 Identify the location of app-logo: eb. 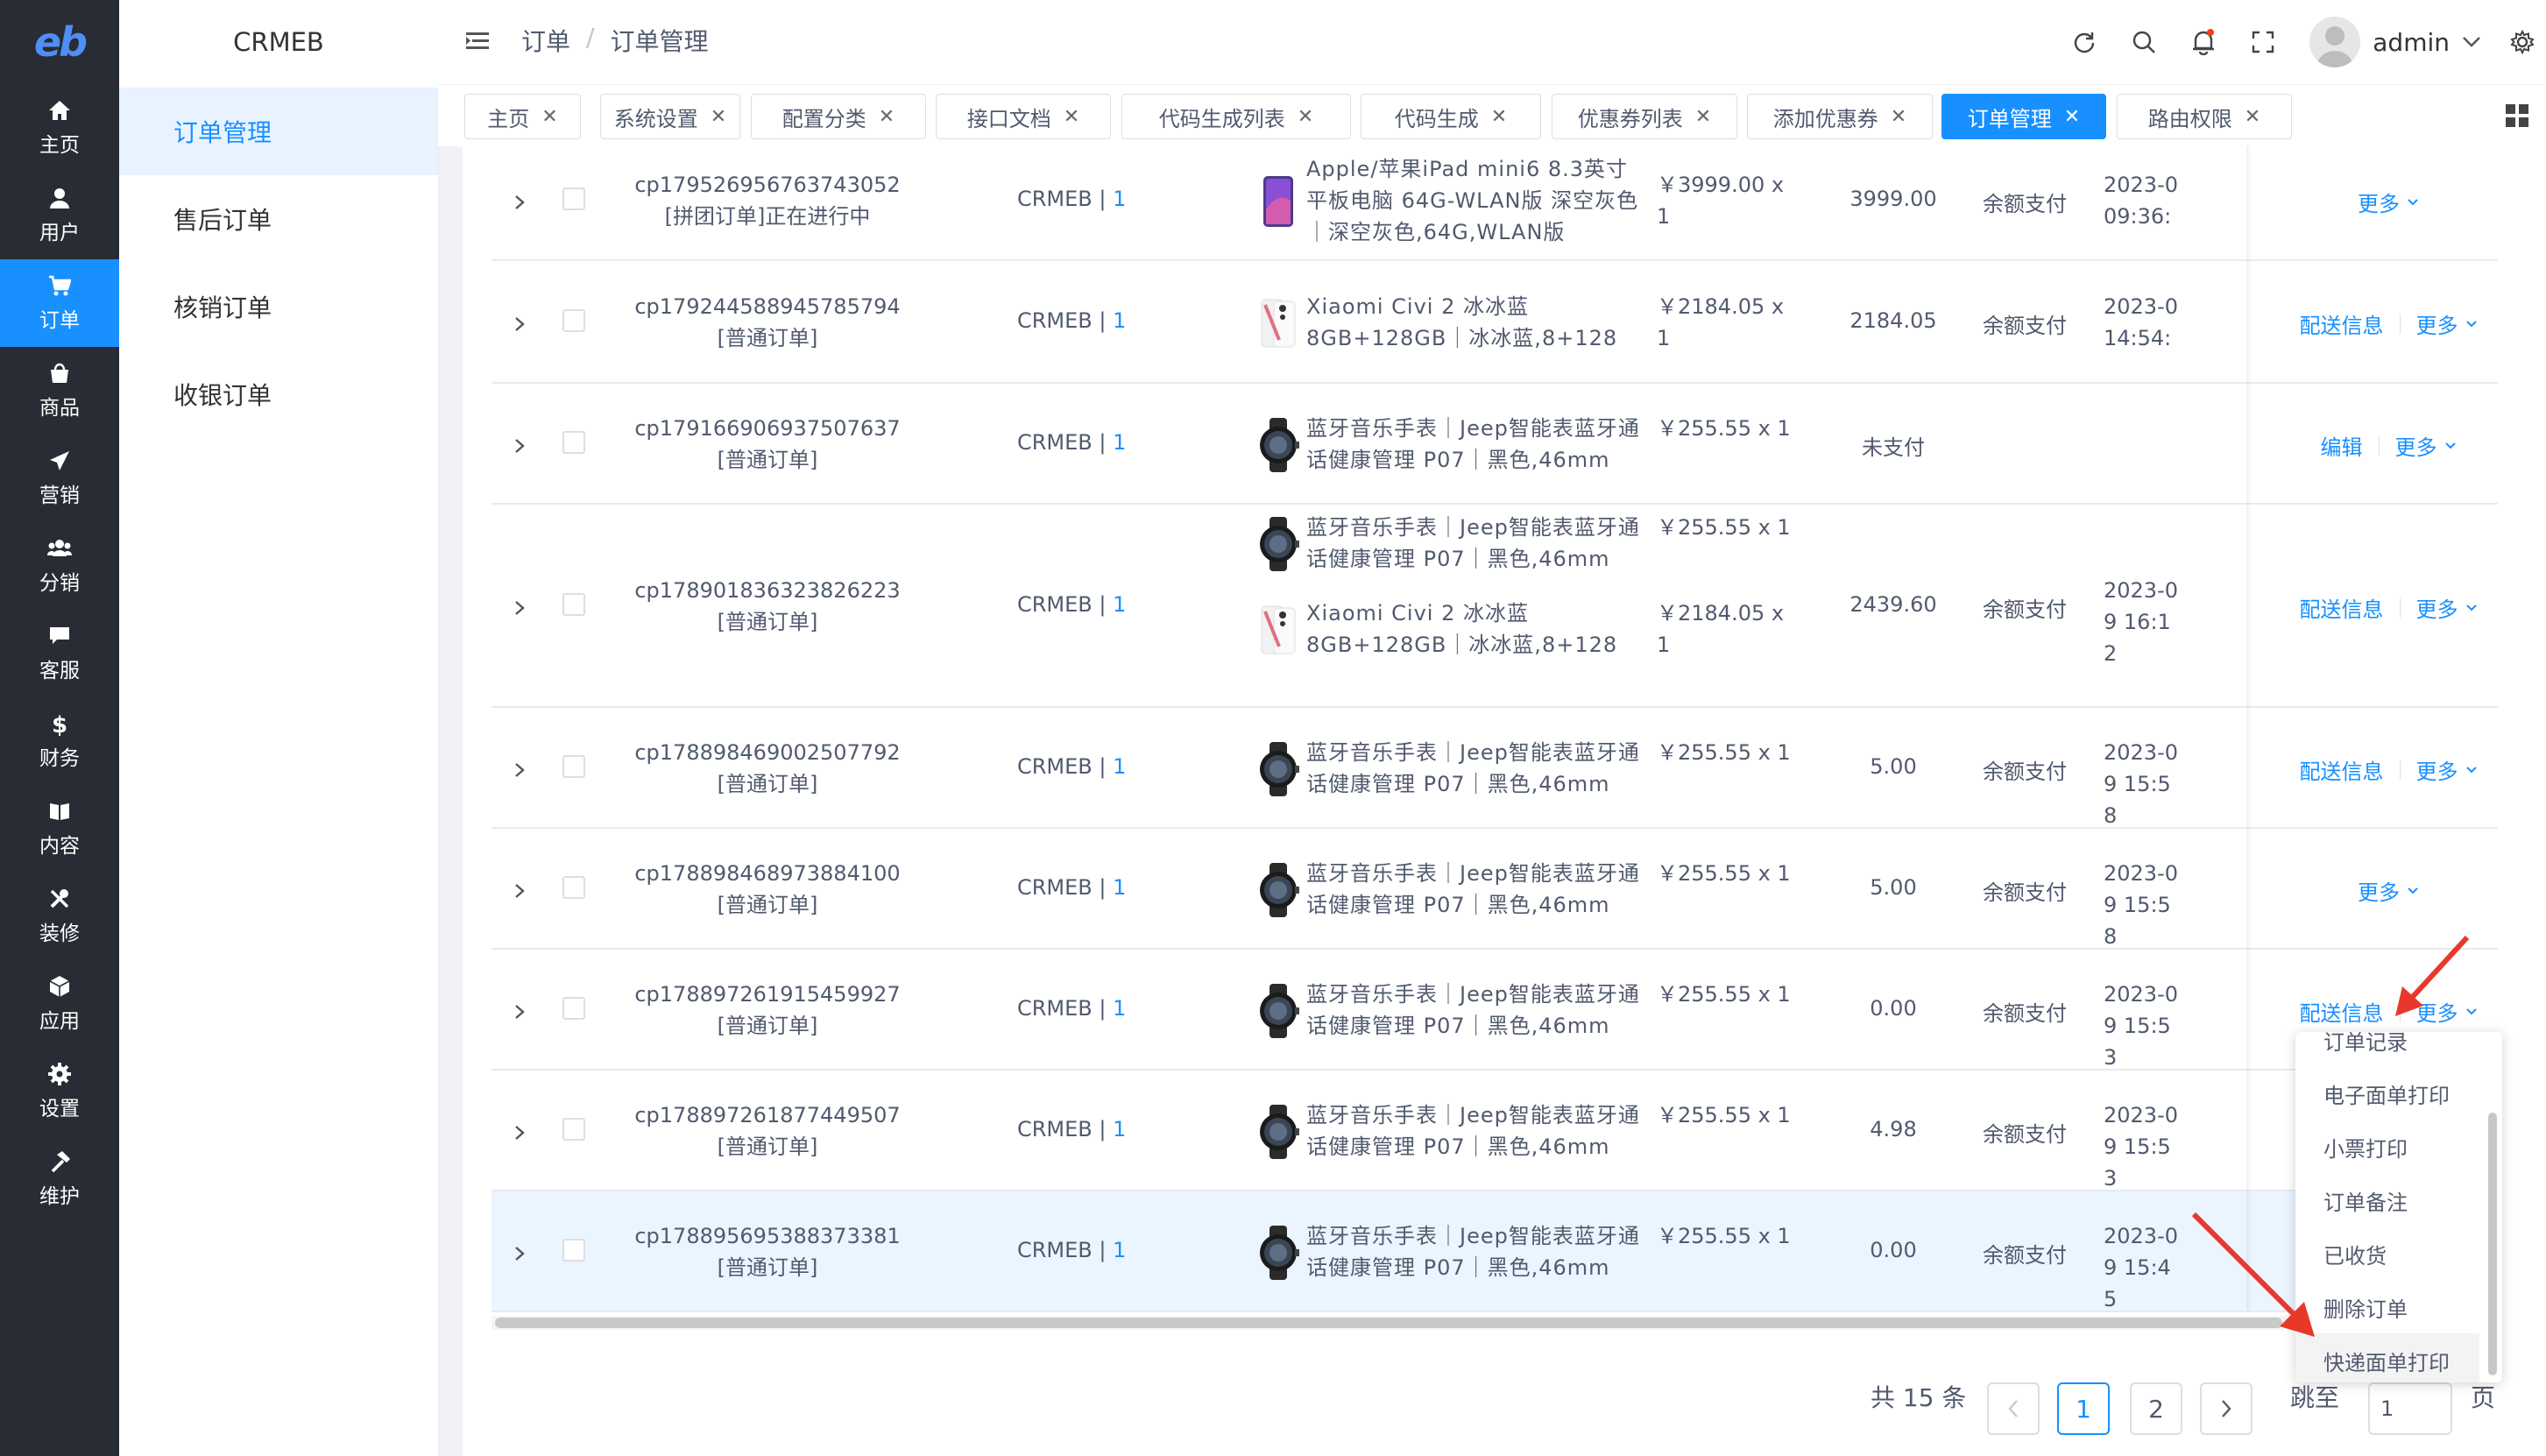
(59, 42).